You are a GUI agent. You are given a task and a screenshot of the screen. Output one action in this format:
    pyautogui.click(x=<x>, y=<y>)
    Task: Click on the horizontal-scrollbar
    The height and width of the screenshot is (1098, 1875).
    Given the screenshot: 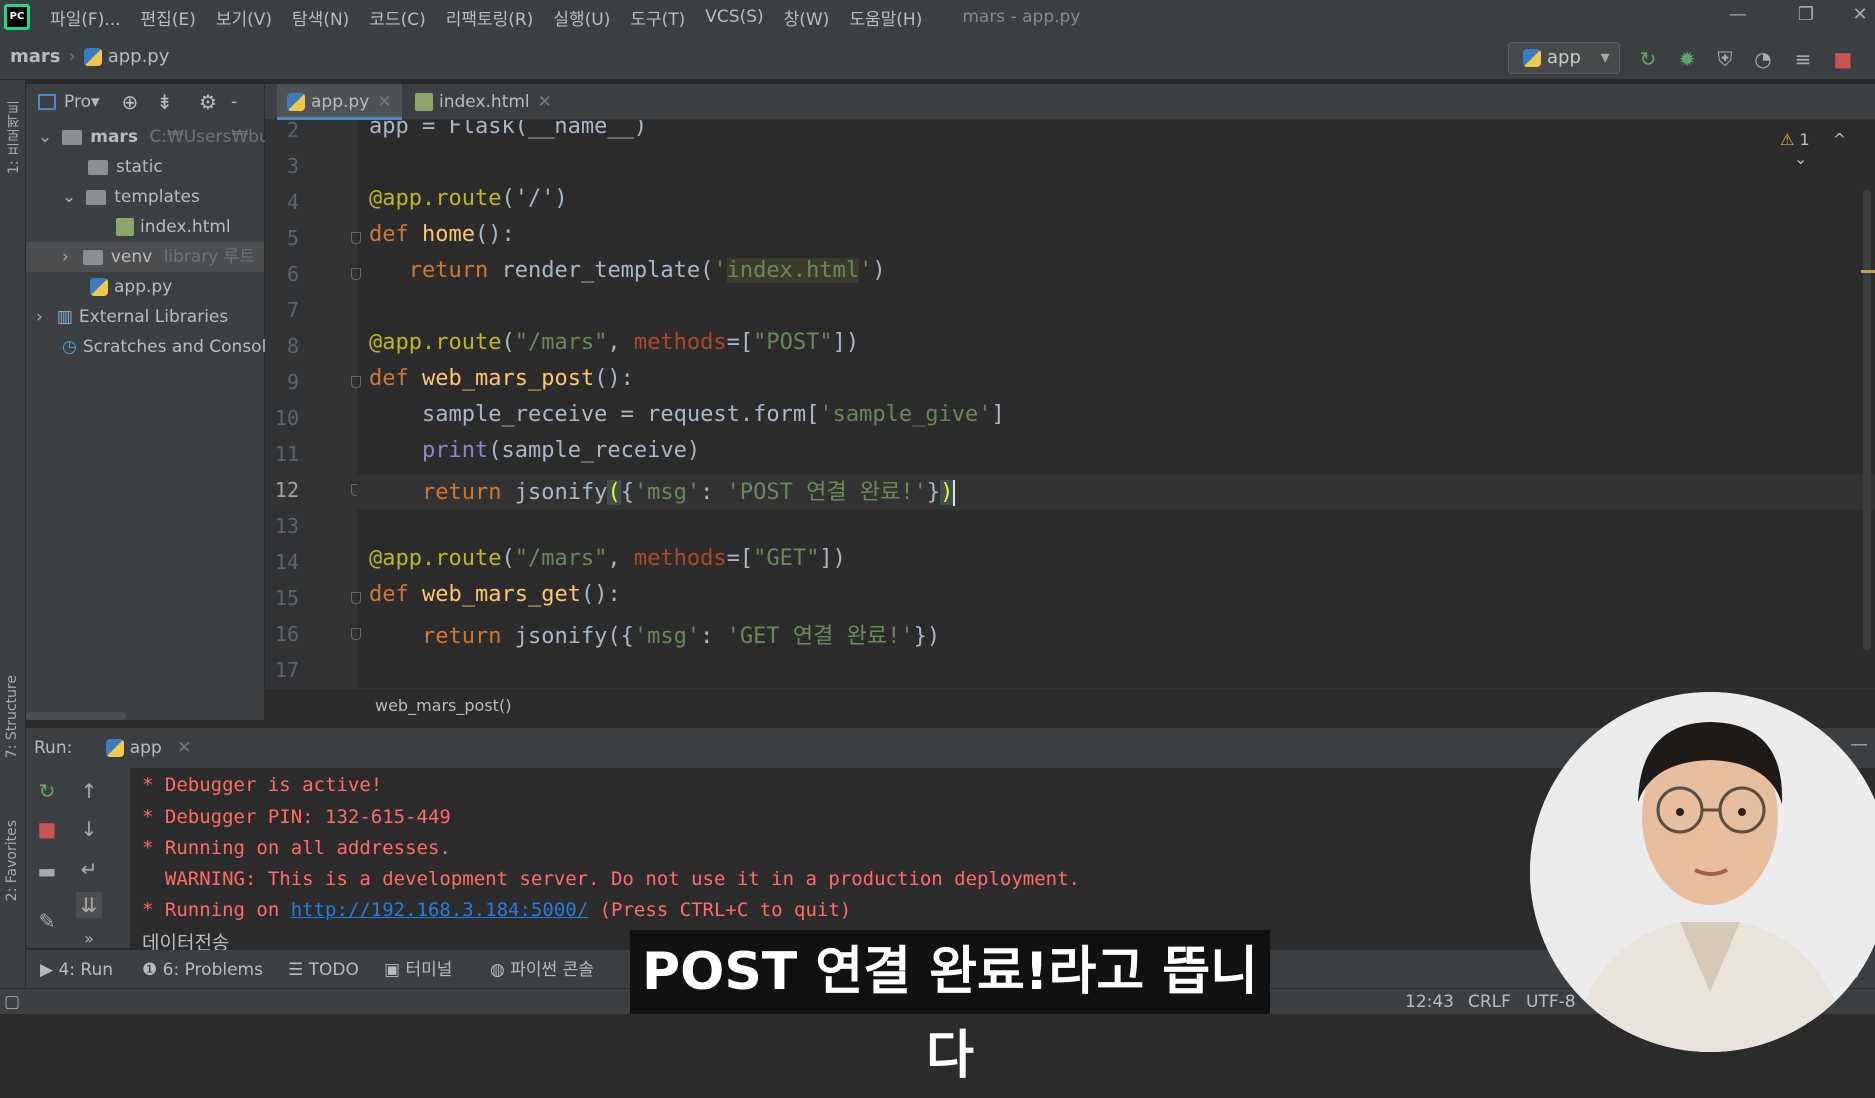 What is the action you would take?
    pyautogui.click(x=76, y=716)
    